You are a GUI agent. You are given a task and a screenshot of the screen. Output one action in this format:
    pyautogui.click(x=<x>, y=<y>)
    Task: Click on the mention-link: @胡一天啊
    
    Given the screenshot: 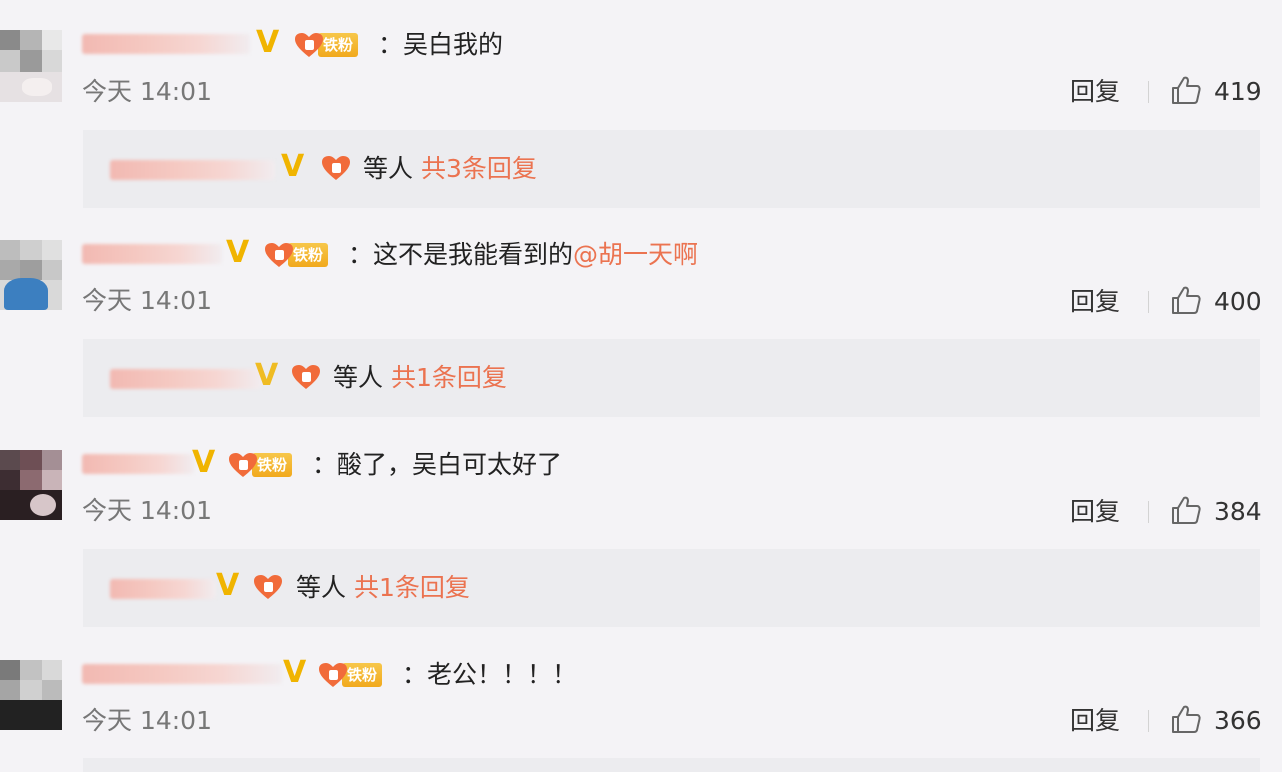 What is the action you would take?
    pyautogui.click(x=635, y=254)
    